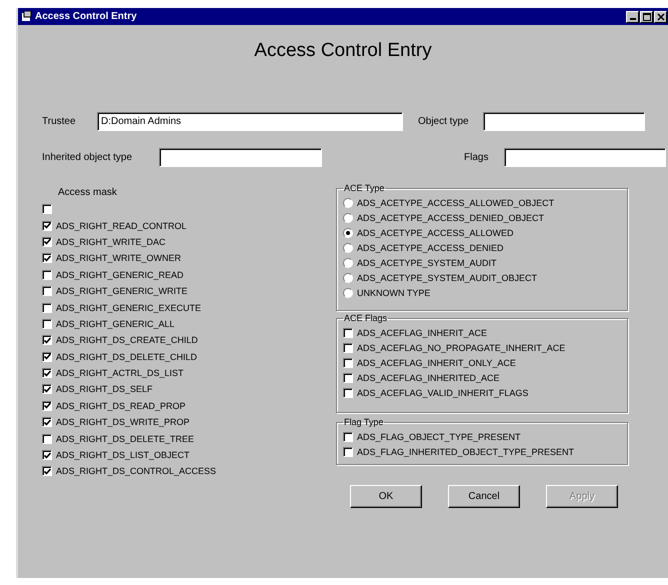 The image size is (668, 585). I want to click on maximize-icon, so click(646, 16).